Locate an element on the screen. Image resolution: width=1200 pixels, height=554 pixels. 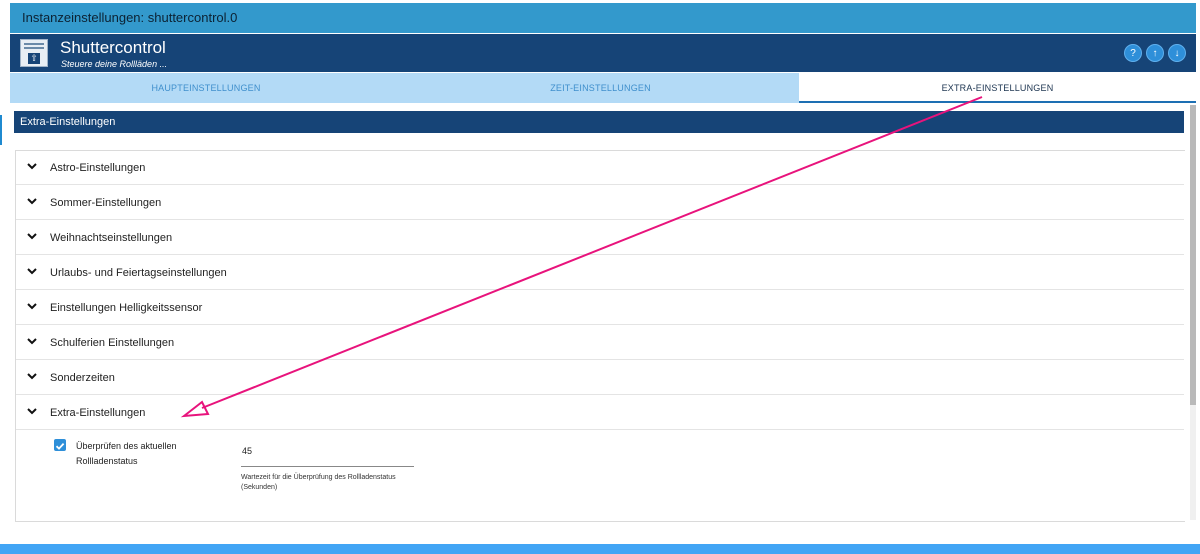
checkmark-icon is located at coordinates (60, 446).